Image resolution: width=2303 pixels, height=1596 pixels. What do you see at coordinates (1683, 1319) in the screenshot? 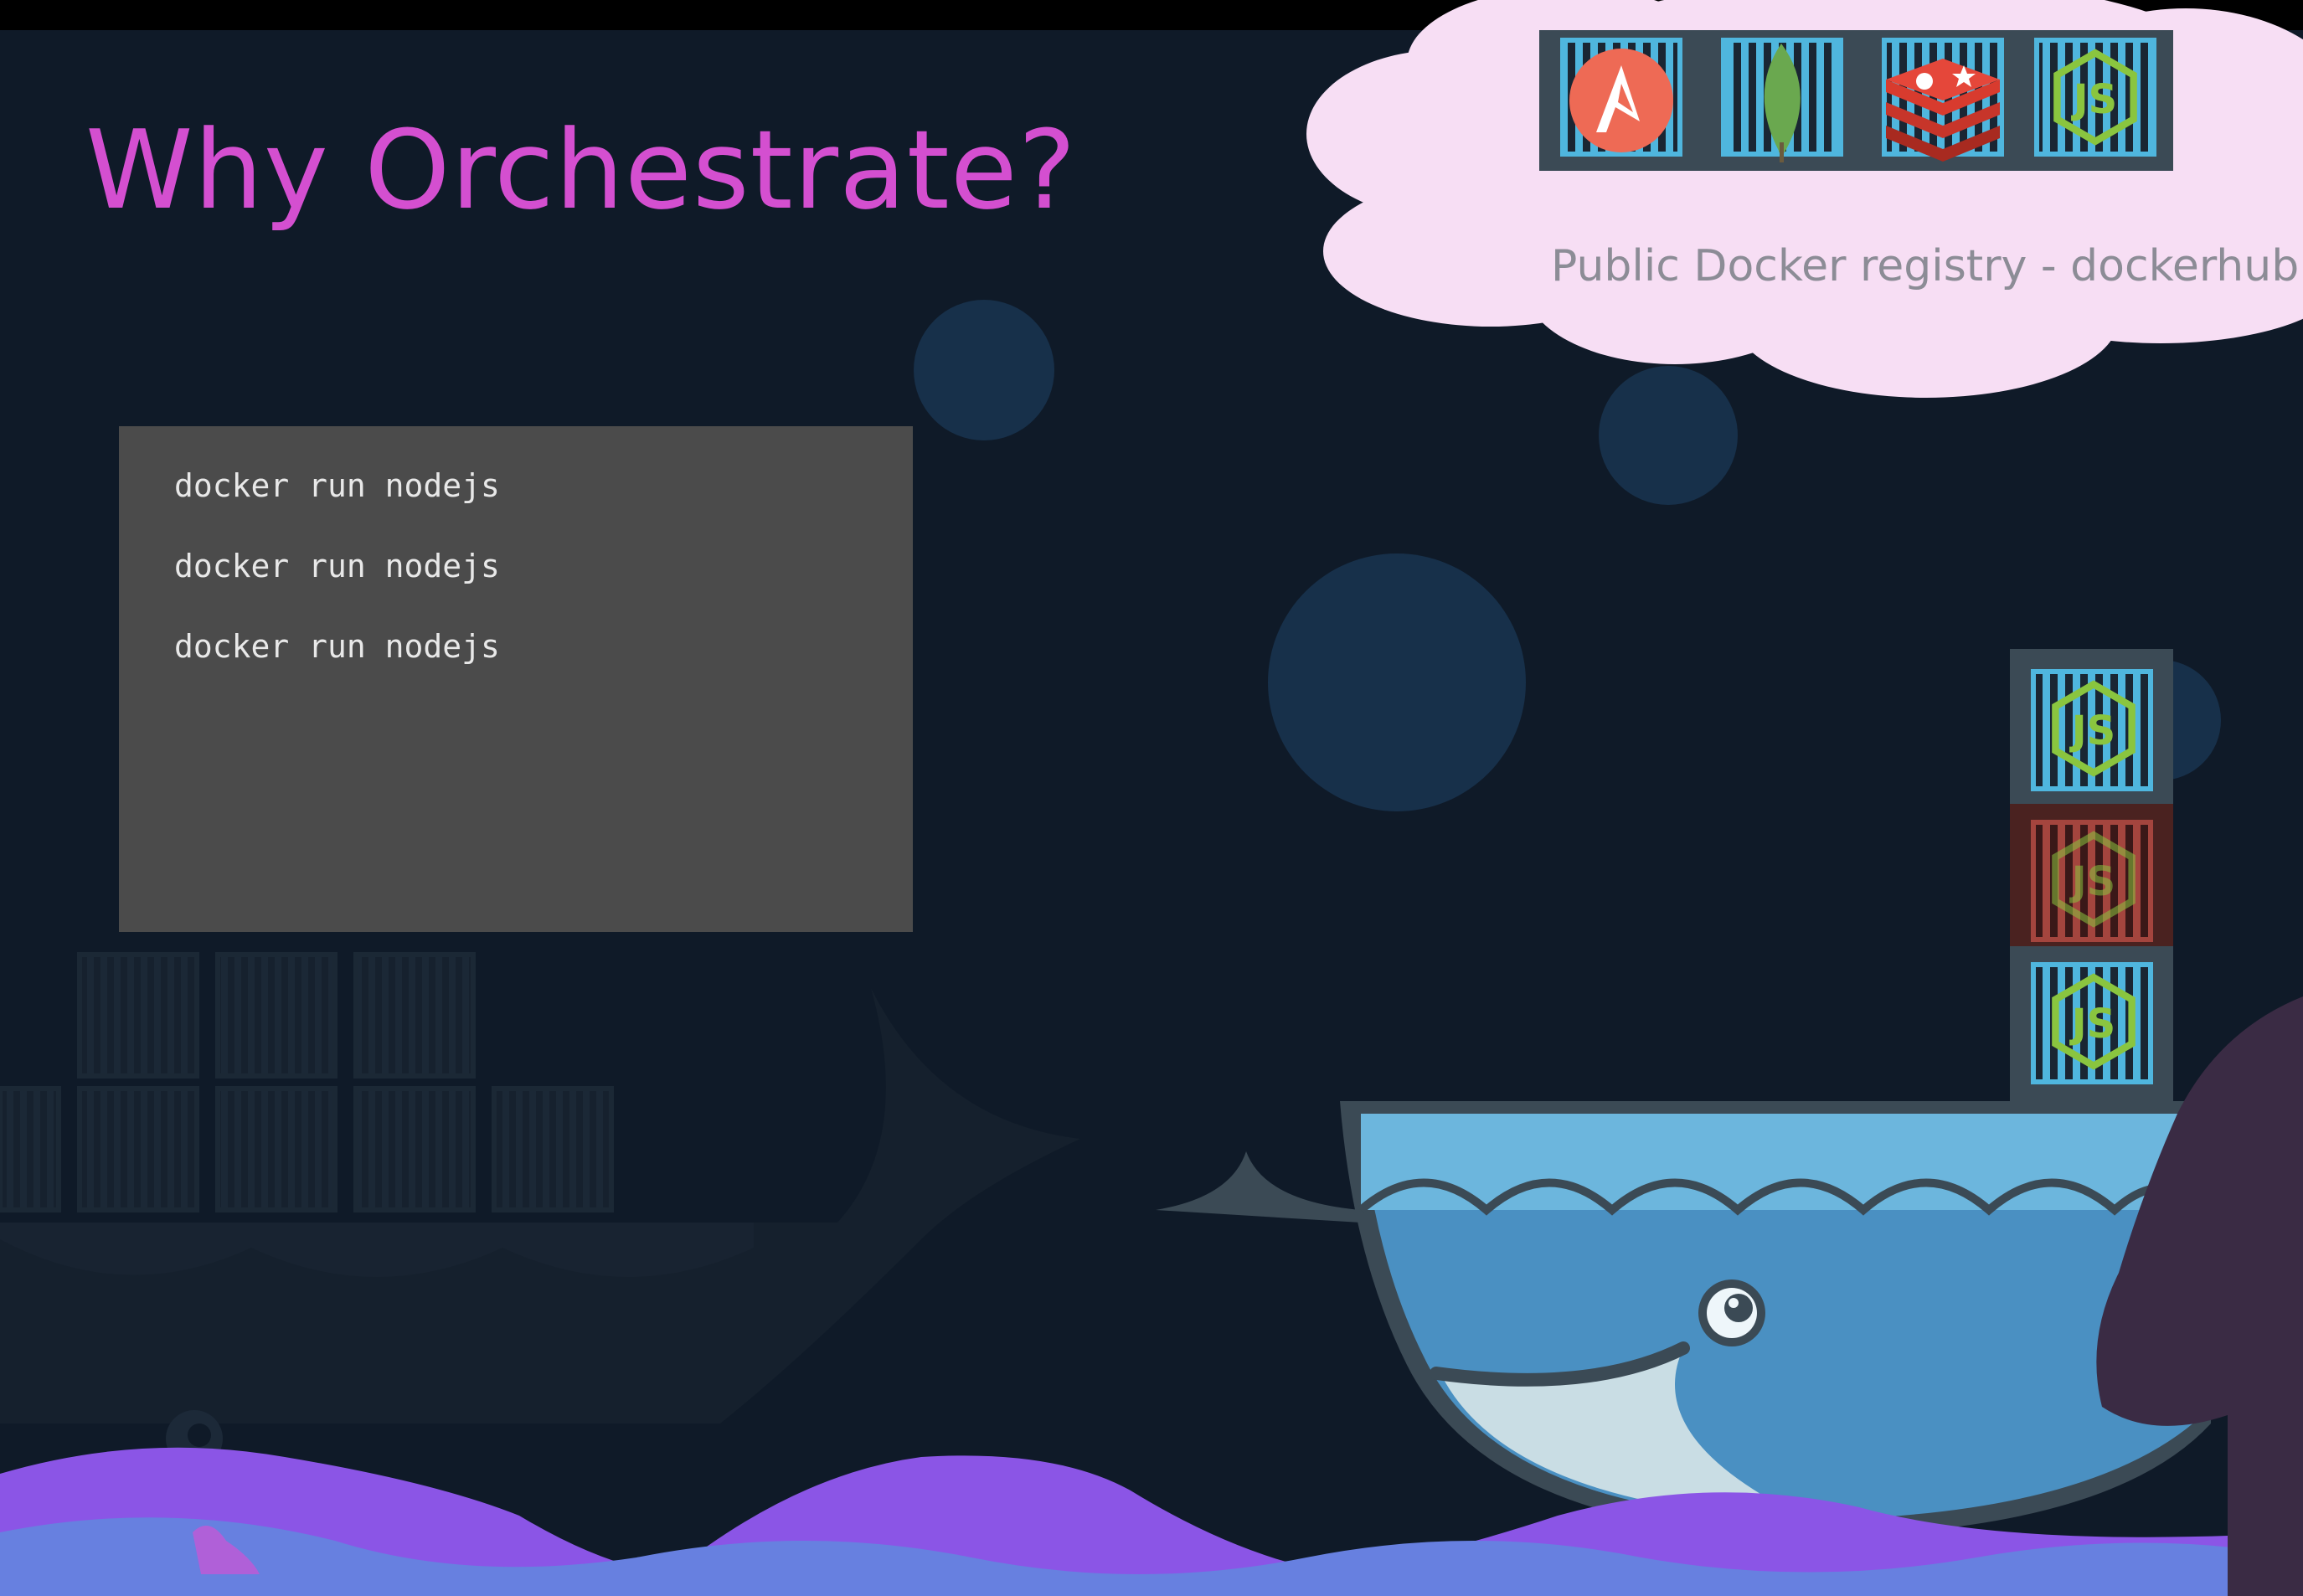
I see `docker-whale-logo` at bounding box center [1683, 1319].